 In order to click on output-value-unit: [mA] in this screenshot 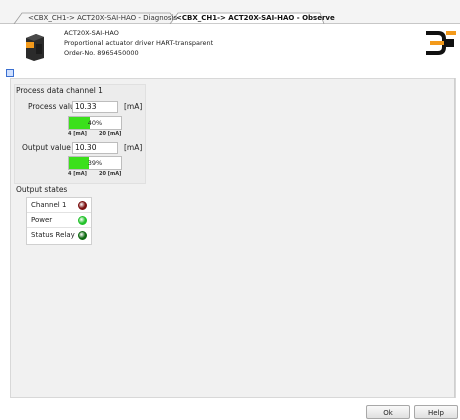, I will do `click(133, 147)`.